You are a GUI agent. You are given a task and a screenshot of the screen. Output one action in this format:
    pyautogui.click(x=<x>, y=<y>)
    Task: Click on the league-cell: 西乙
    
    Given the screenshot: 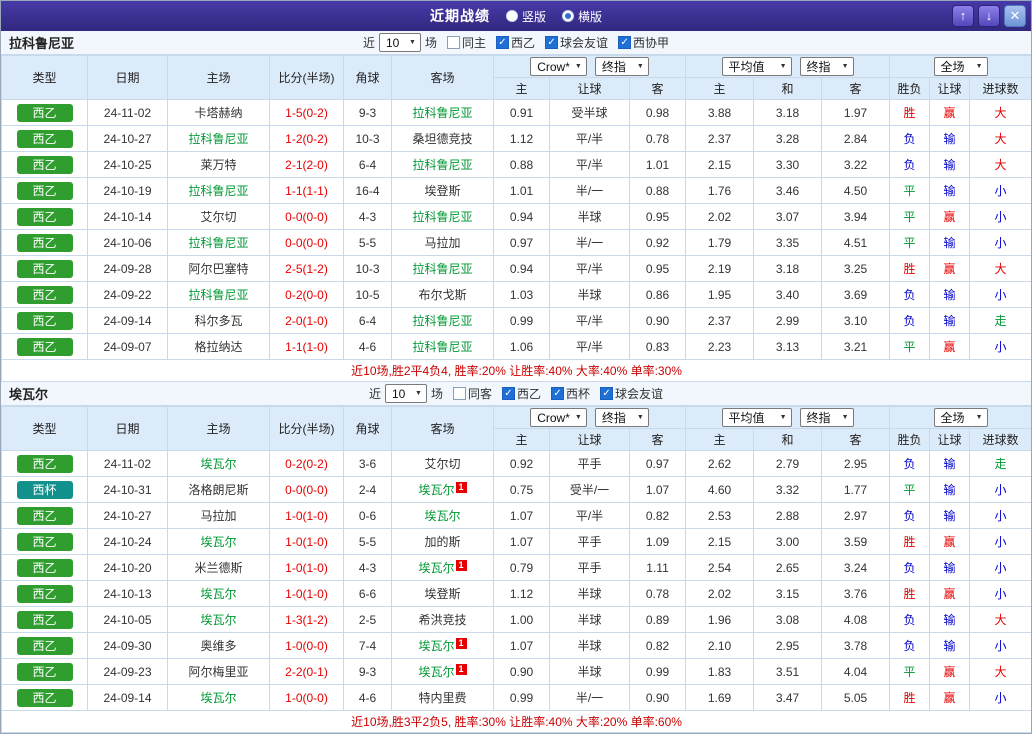 What is the action you would take?
    pyautogui.click(x=44, y=567)
    